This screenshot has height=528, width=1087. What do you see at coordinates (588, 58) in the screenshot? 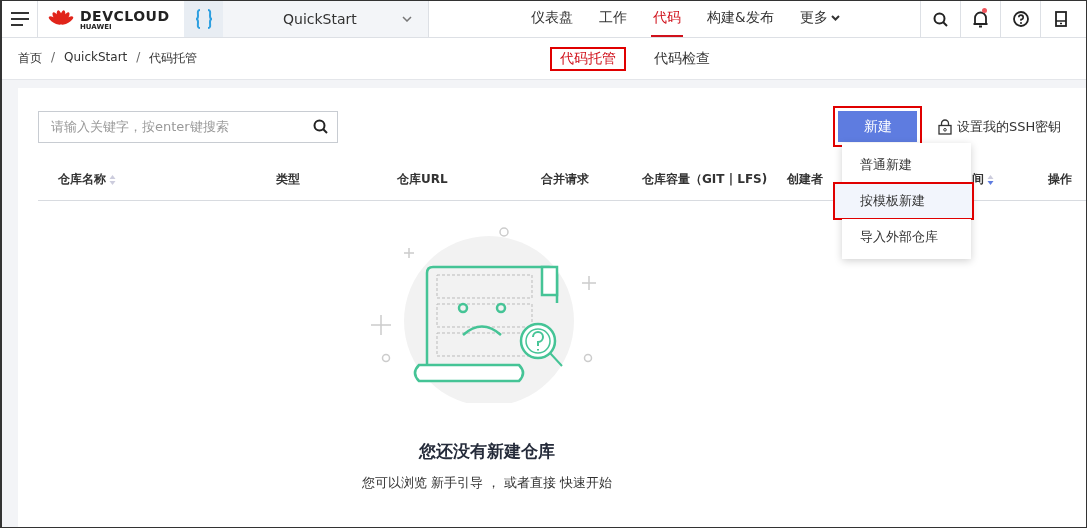
I see `sub-tab: 代码托管` at bounding box center [588, 58].